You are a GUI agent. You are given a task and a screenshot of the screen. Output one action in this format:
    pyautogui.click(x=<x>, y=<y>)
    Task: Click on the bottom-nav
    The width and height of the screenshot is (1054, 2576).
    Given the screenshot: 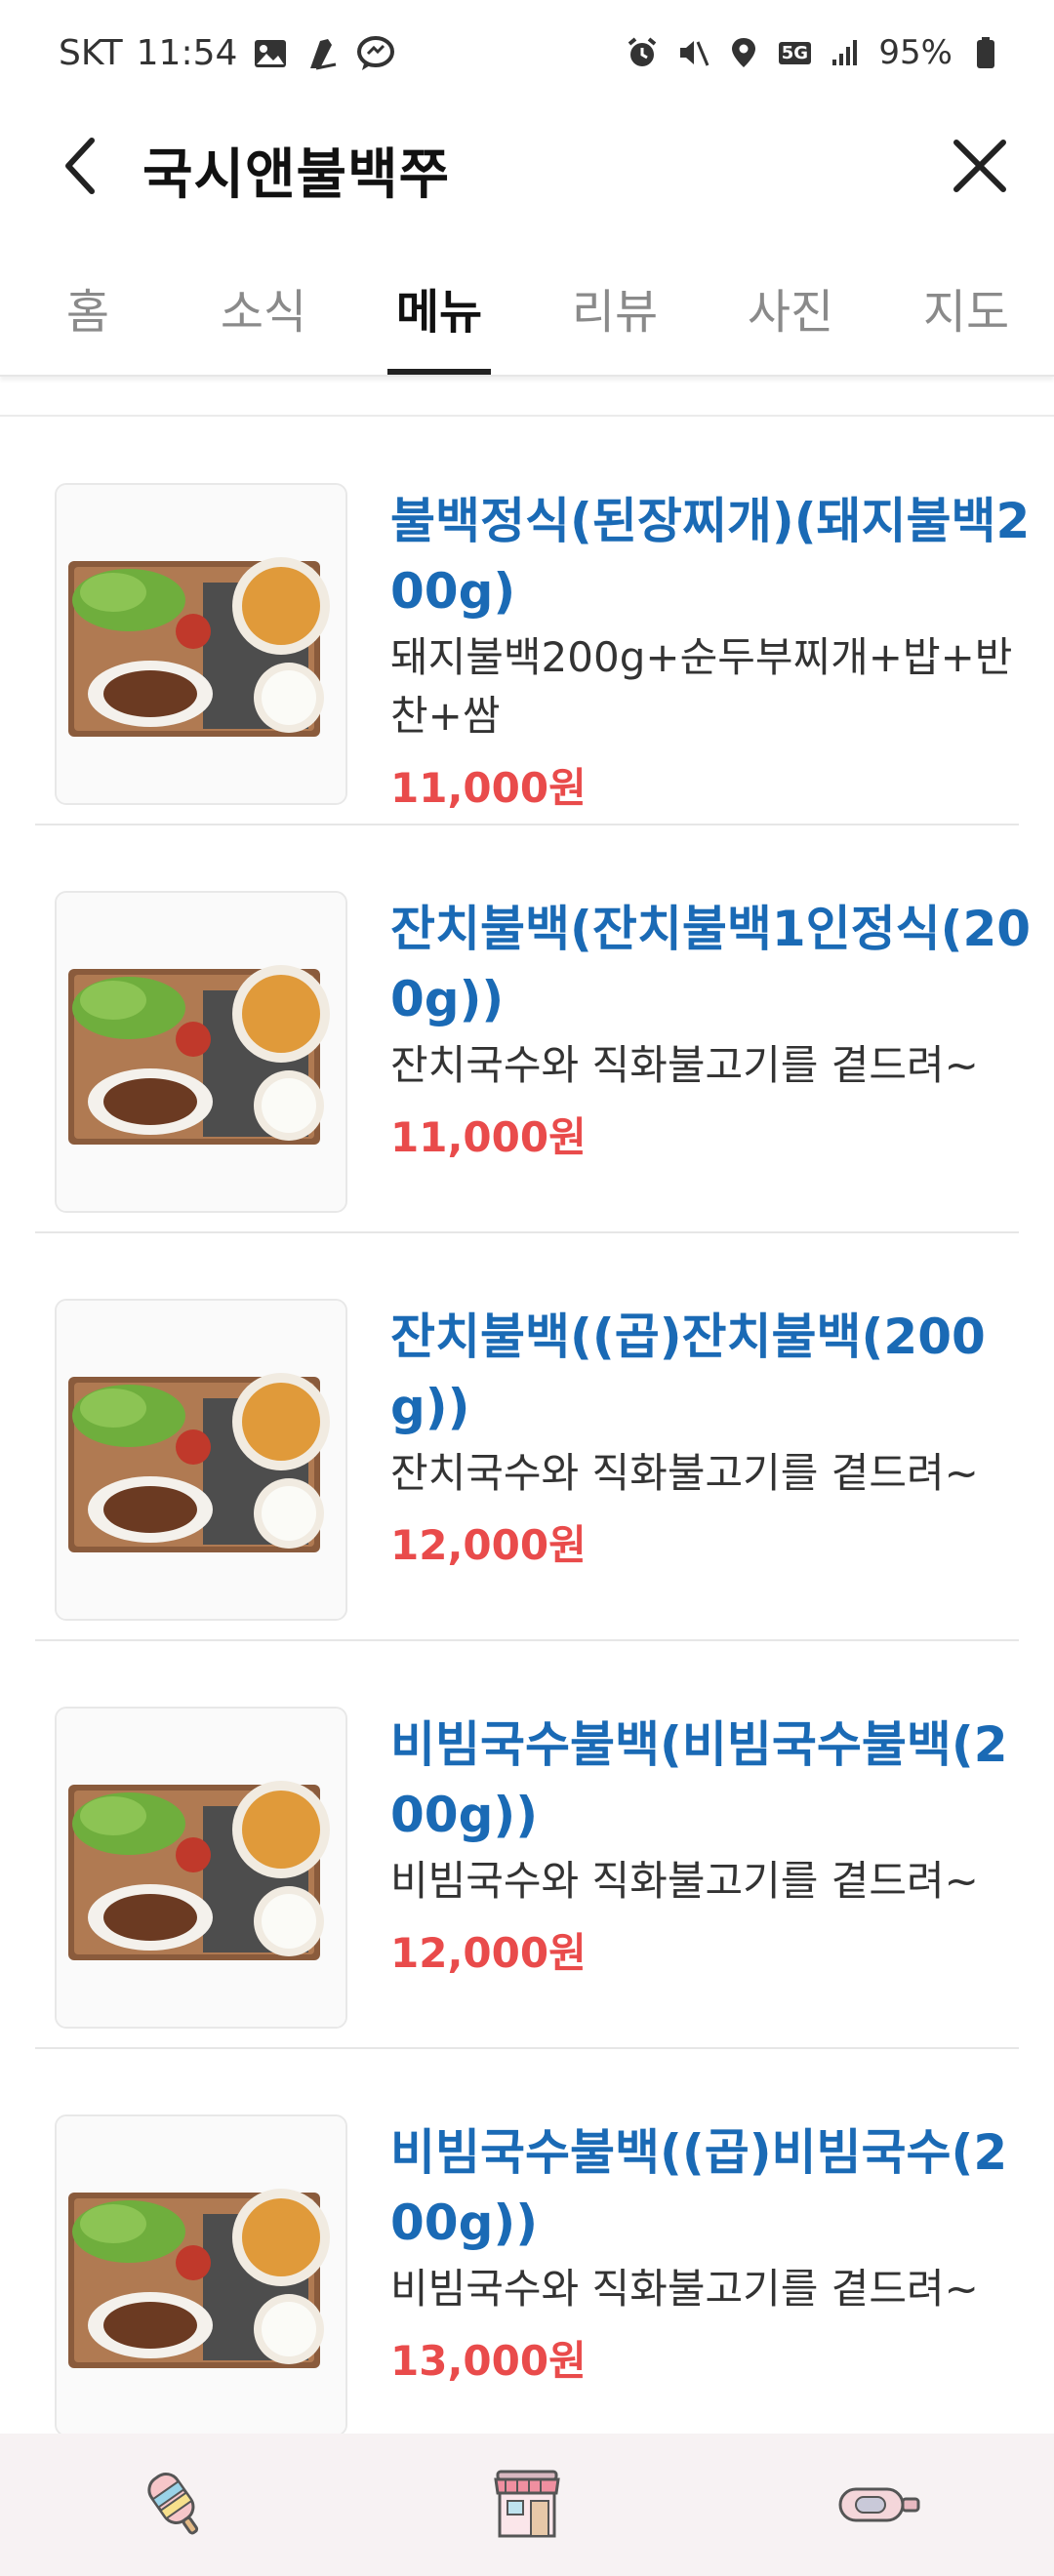 What is the action you would take?
    pyautogui.click(x=527, y=2505)
    